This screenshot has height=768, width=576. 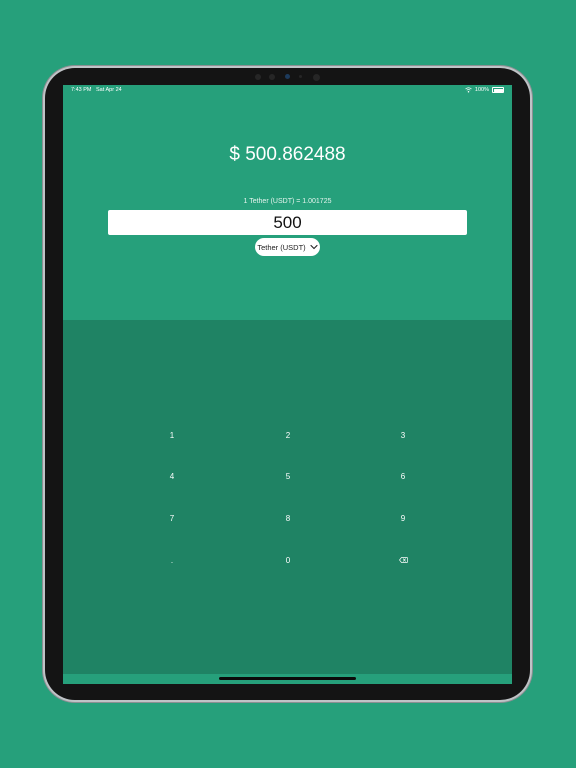 I want to click on status-time: 7:43 PM, so click(x=81, y=90).